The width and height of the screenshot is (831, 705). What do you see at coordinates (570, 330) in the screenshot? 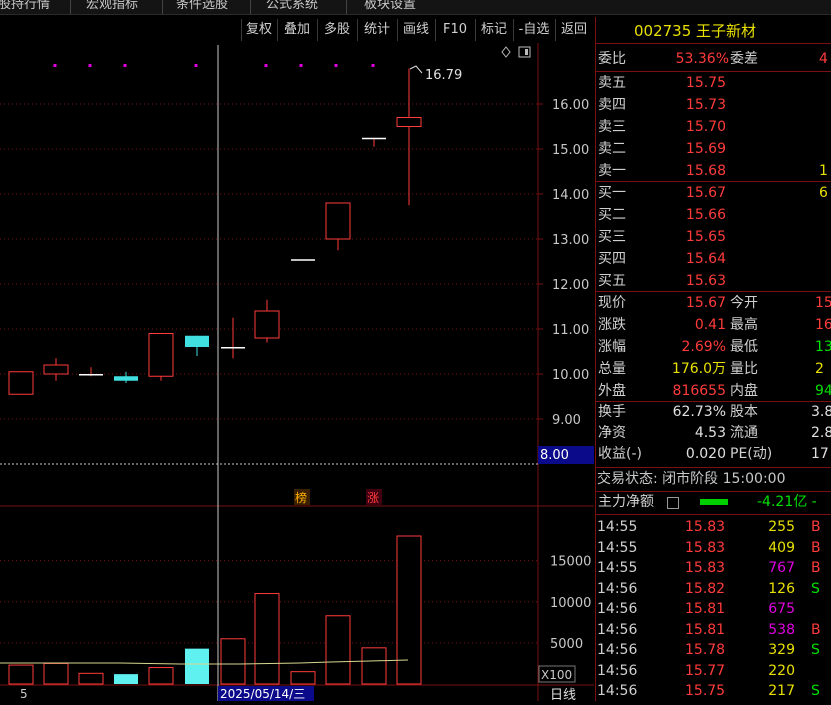
I see `price-tick-label: 11.00` at bounding box center [570, 330].